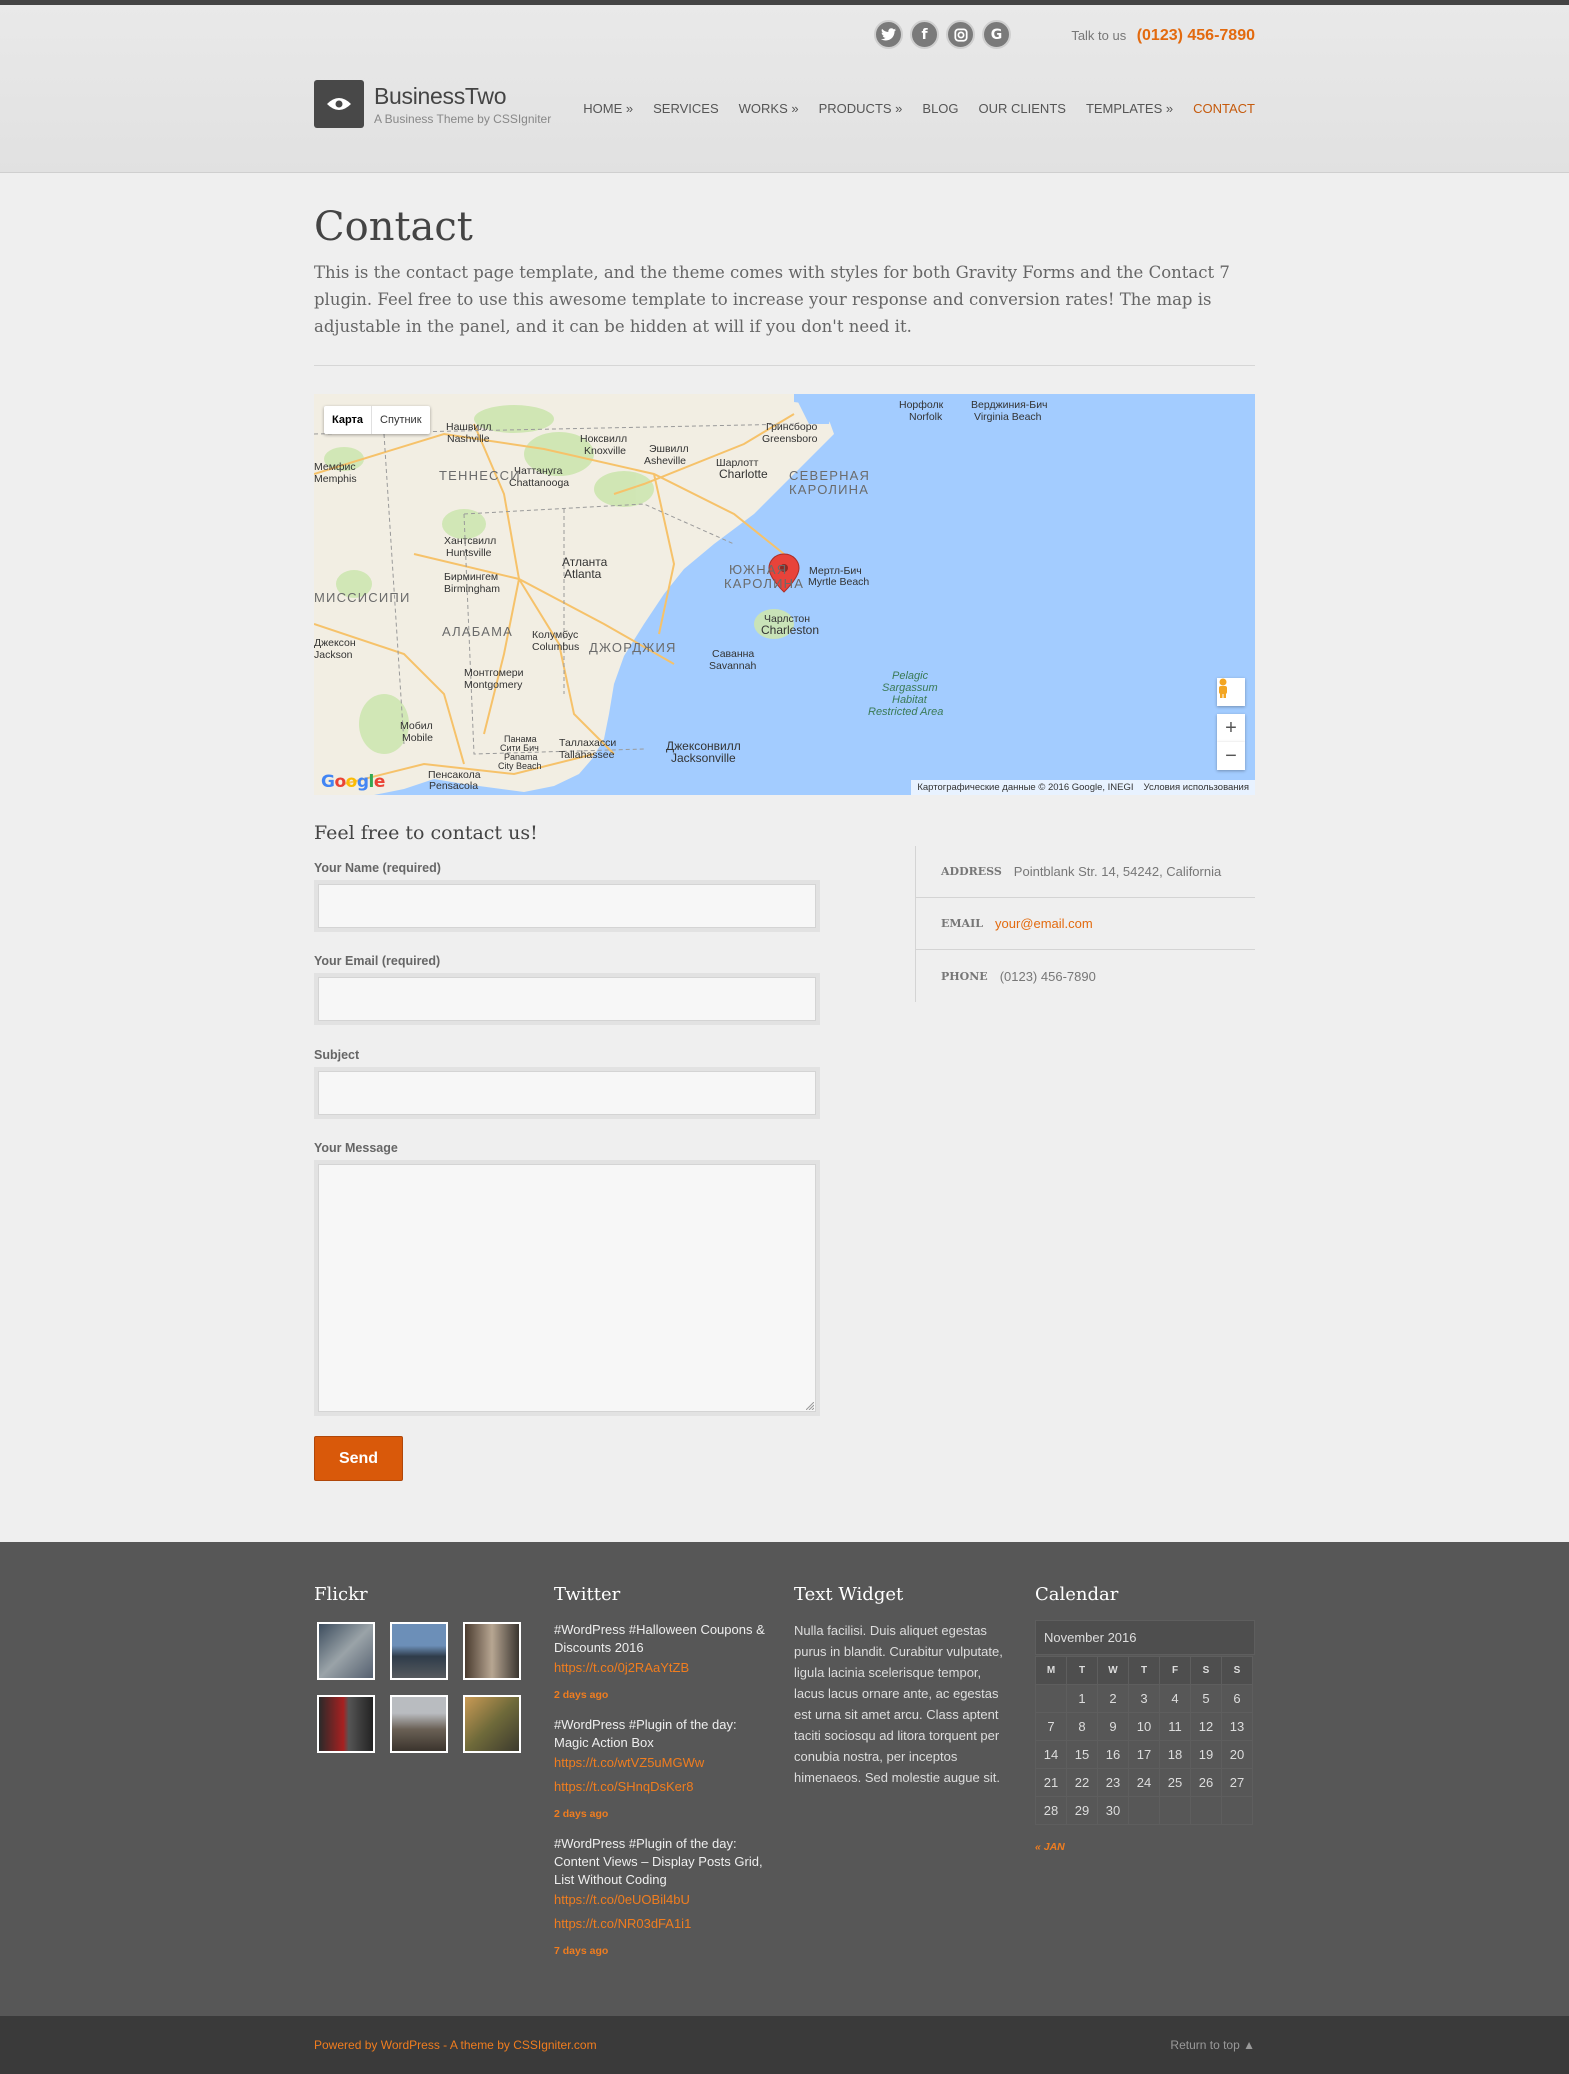  Describe the element at coordinates (1050, 1847) in the screenshot. I see `calendar-prev-link: « JAN` at that location.